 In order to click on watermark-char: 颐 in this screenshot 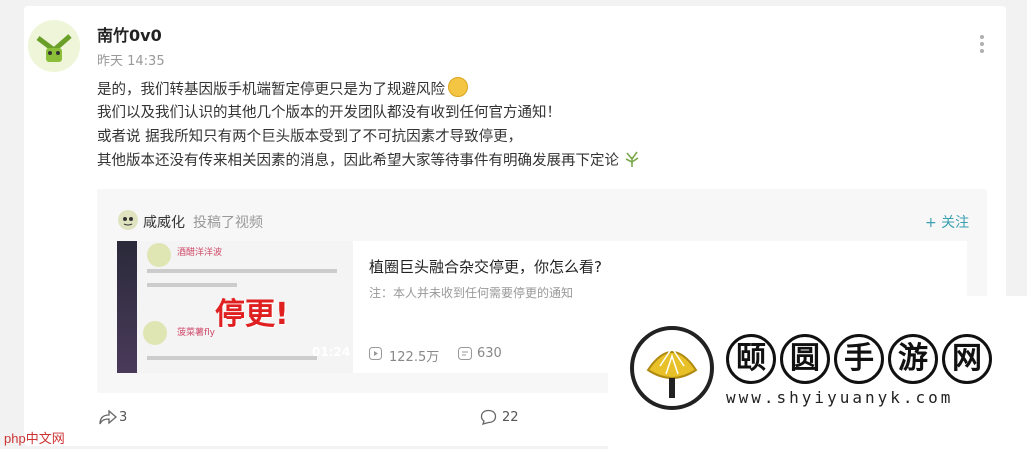, I will do `click(751, 359)`.